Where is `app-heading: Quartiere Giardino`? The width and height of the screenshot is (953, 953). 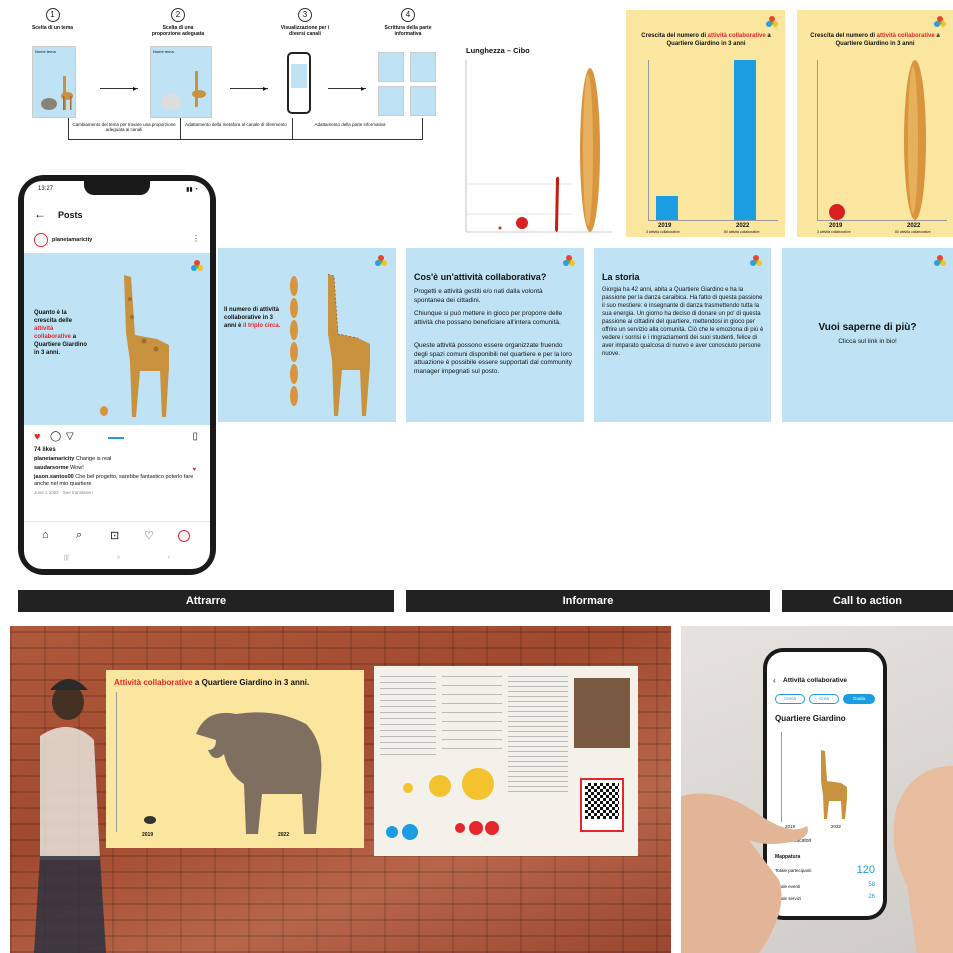 app-heading: Quartiere Giardino is located at coordinates (810, 718).